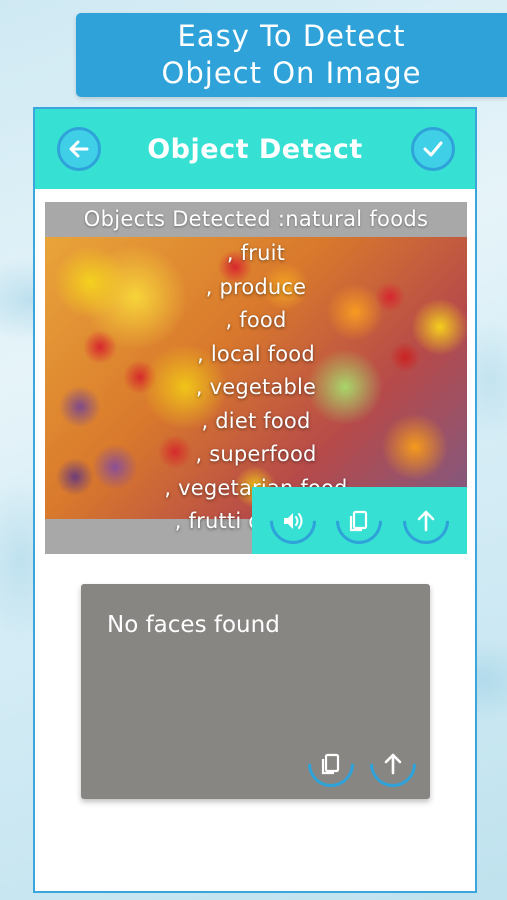 The height and width of the screenshot is (900, 507). What do you see at coordinates (256, 353) in the screenshot?
I see `list-item: , local food` at bounding box center [256, 353].